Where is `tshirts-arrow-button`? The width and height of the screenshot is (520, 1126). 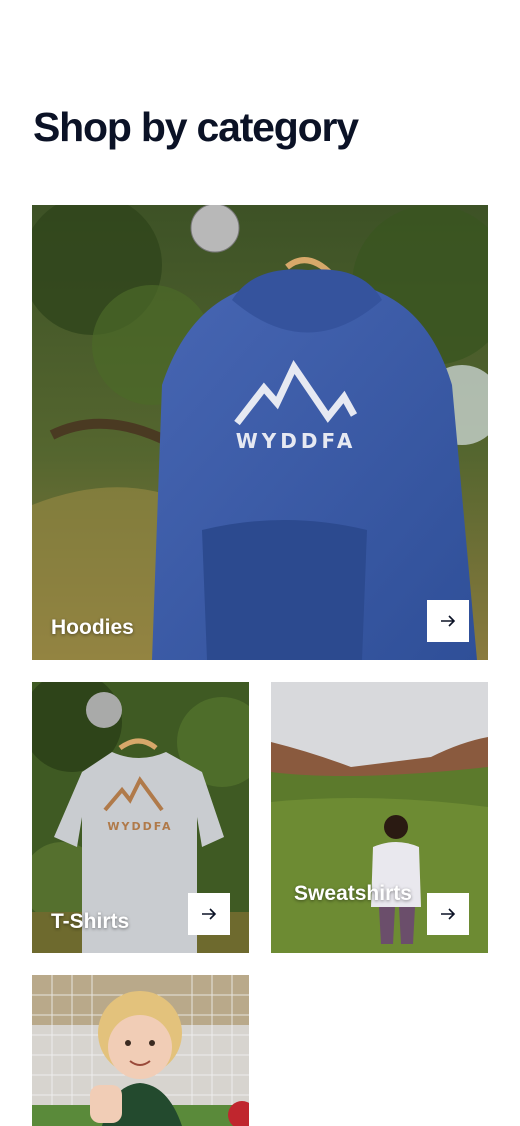
tshirts-arrow-button is located at coordinates (209, 914).